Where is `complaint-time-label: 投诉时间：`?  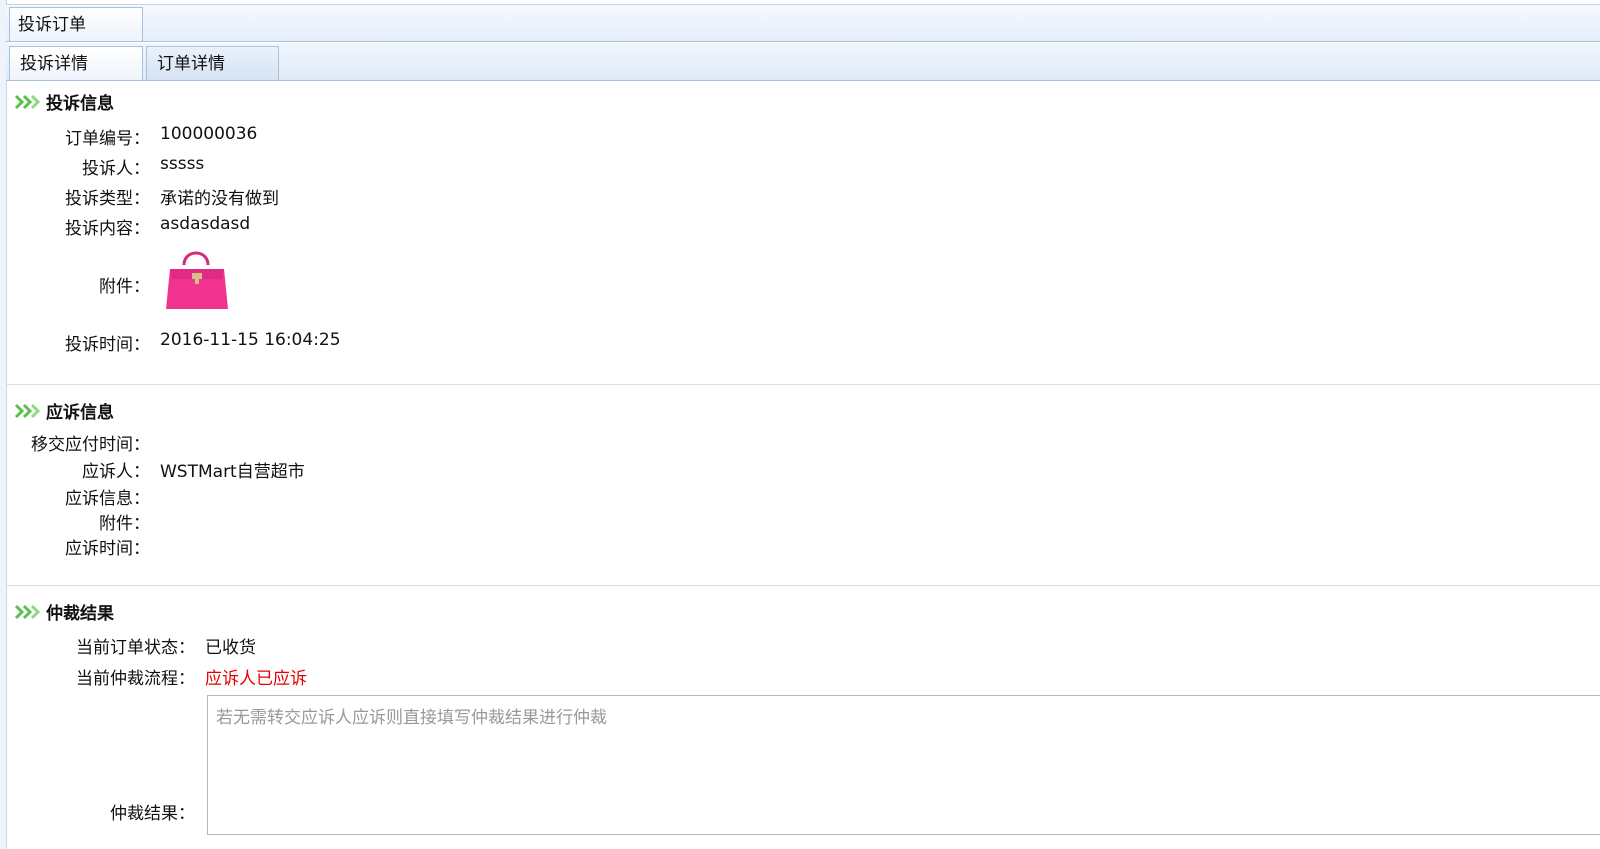 complaint-time-label: 投诉时间： is located at coordinates (107, 345).